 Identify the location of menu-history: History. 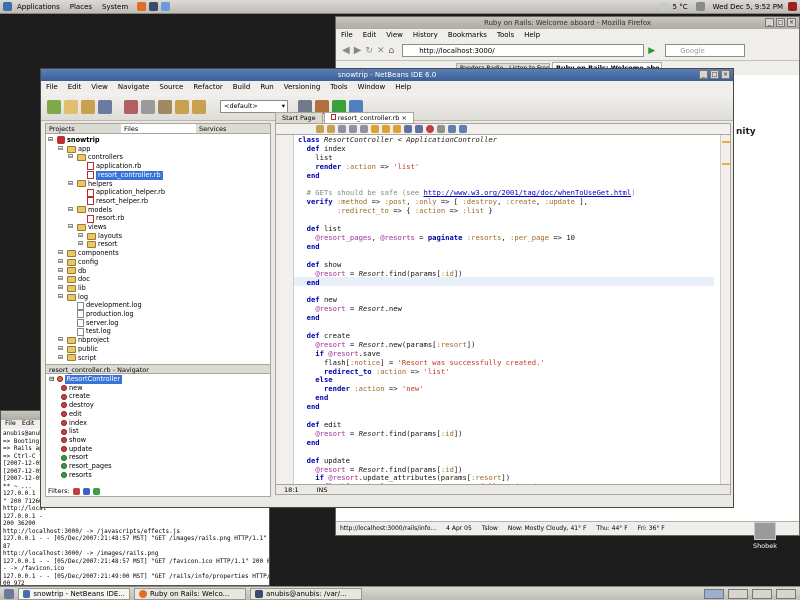
(425, 35).